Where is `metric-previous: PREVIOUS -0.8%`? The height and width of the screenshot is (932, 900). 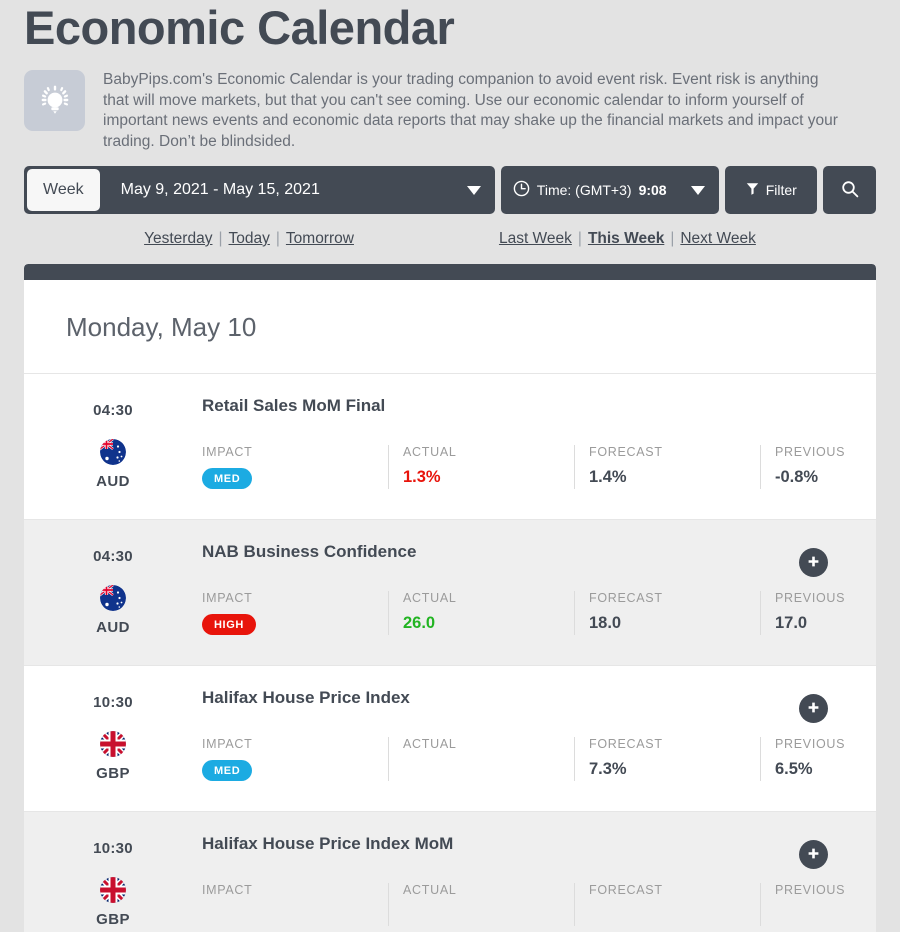
metric-previous: PREVIOUS -0.8% is located at coordinates (818, 467).